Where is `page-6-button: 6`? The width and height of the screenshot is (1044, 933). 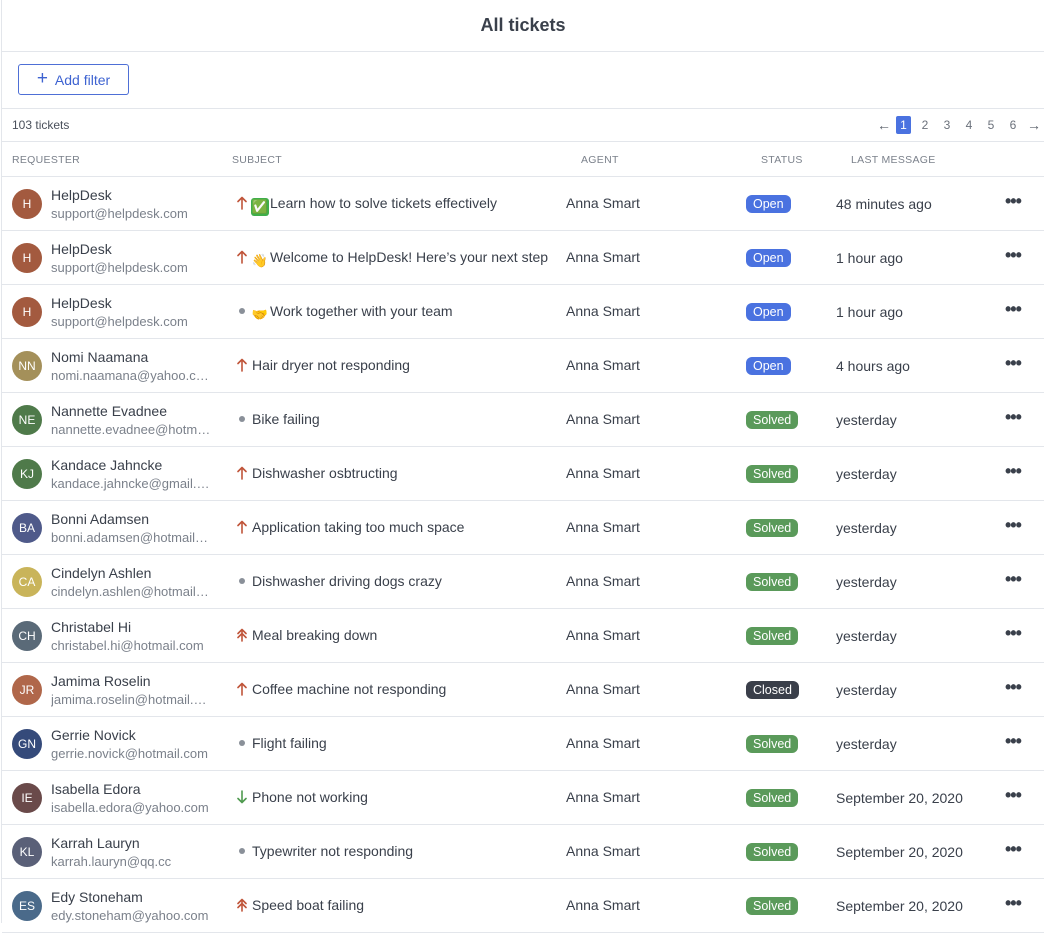 page-6-button: 6 is located at coordinates (1013, 125).